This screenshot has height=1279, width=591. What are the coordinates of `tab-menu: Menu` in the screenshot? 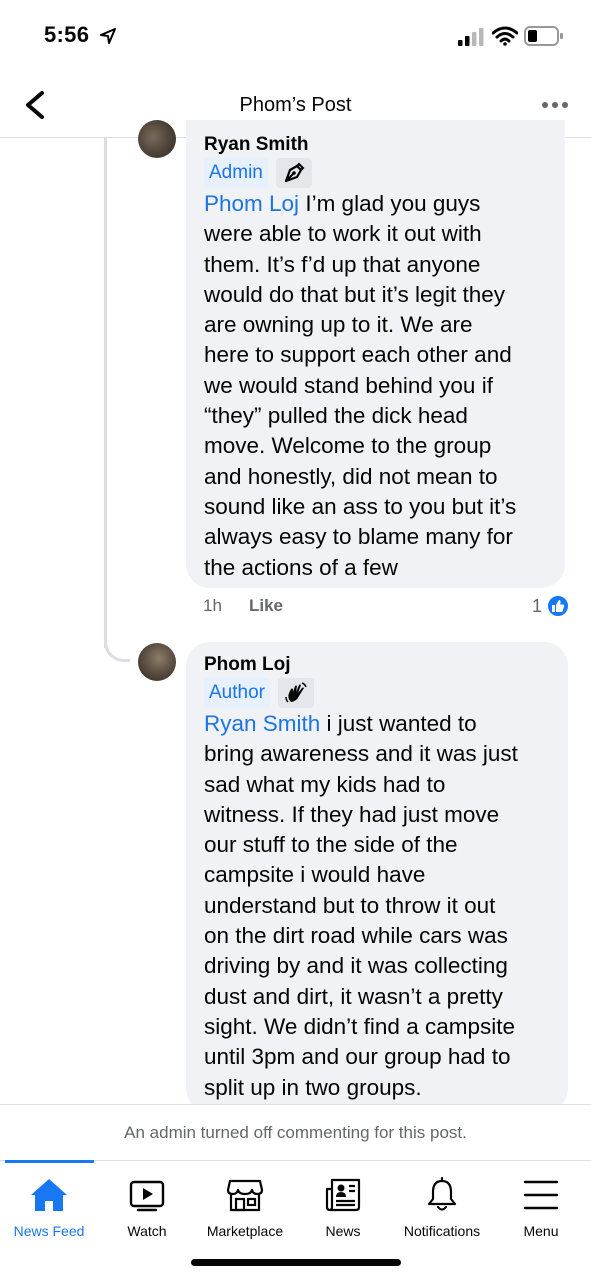 It's located at (541, 1201).